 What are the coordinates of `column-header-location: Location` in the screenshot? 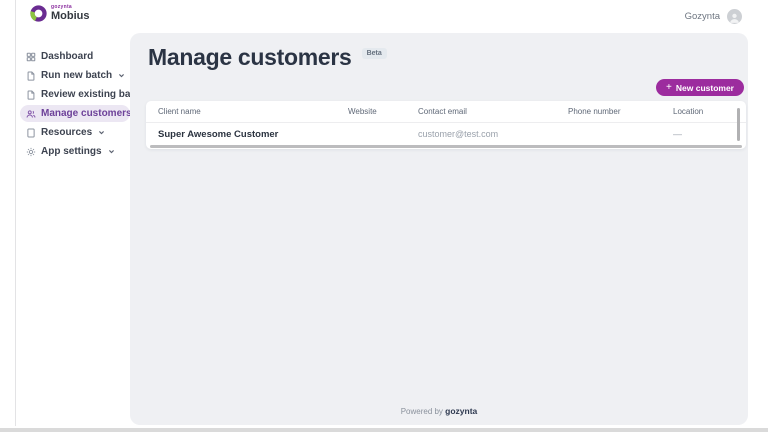 It's located at (688, 111).